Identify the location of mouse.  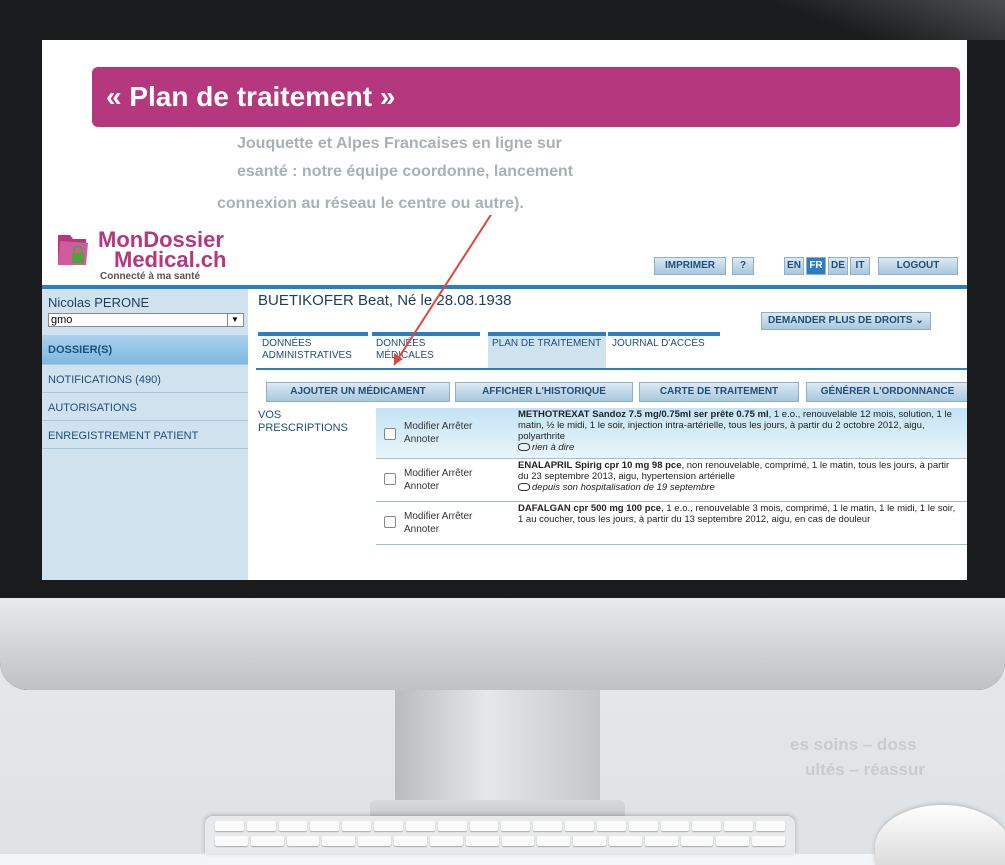
(940, 835).